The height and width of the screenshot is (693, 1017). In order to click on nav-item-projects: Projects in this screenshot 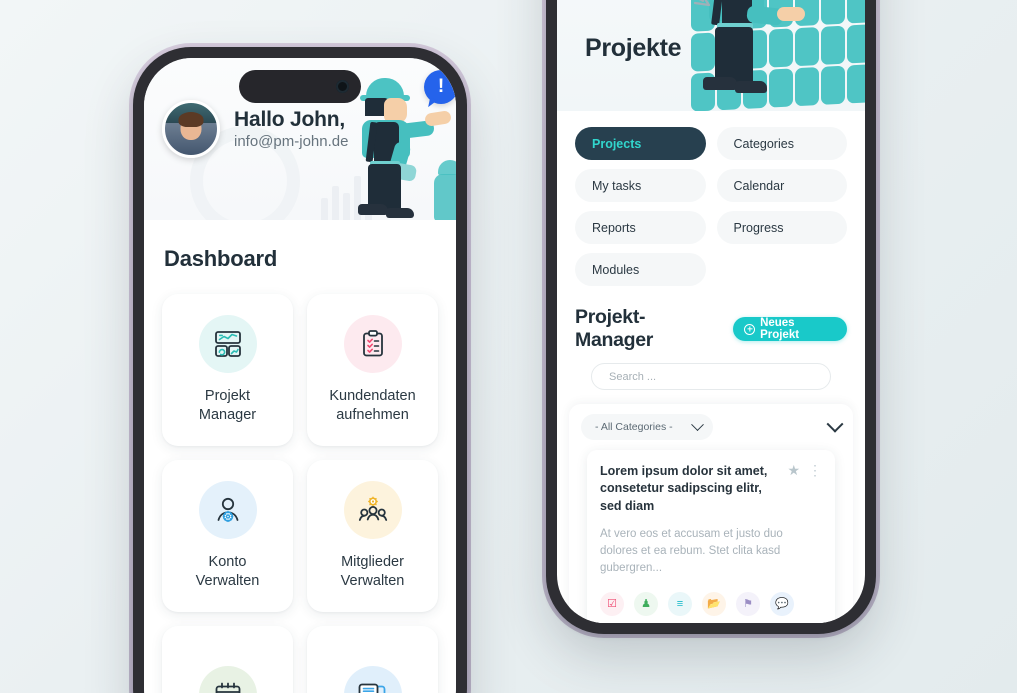, I will do `click(640, 143)`.